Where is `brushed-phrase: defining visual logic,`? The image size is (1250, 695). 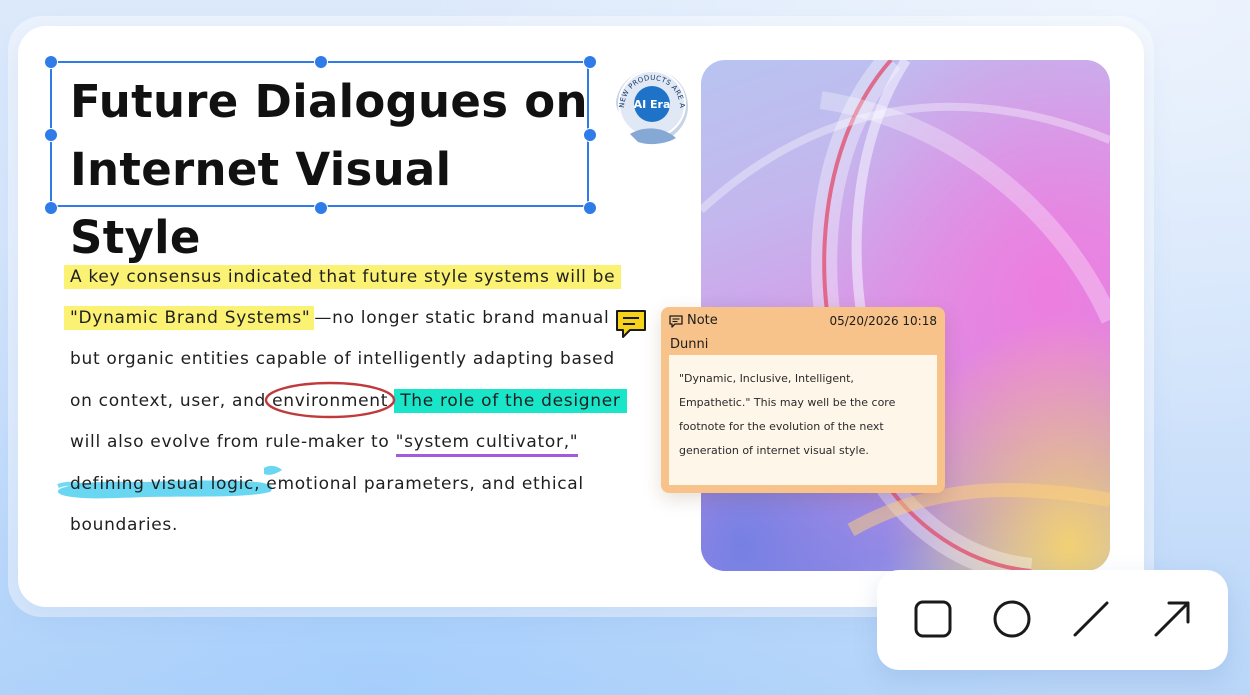
brushed-phrase: defining visual logic, is located at coordinates (165, 484).